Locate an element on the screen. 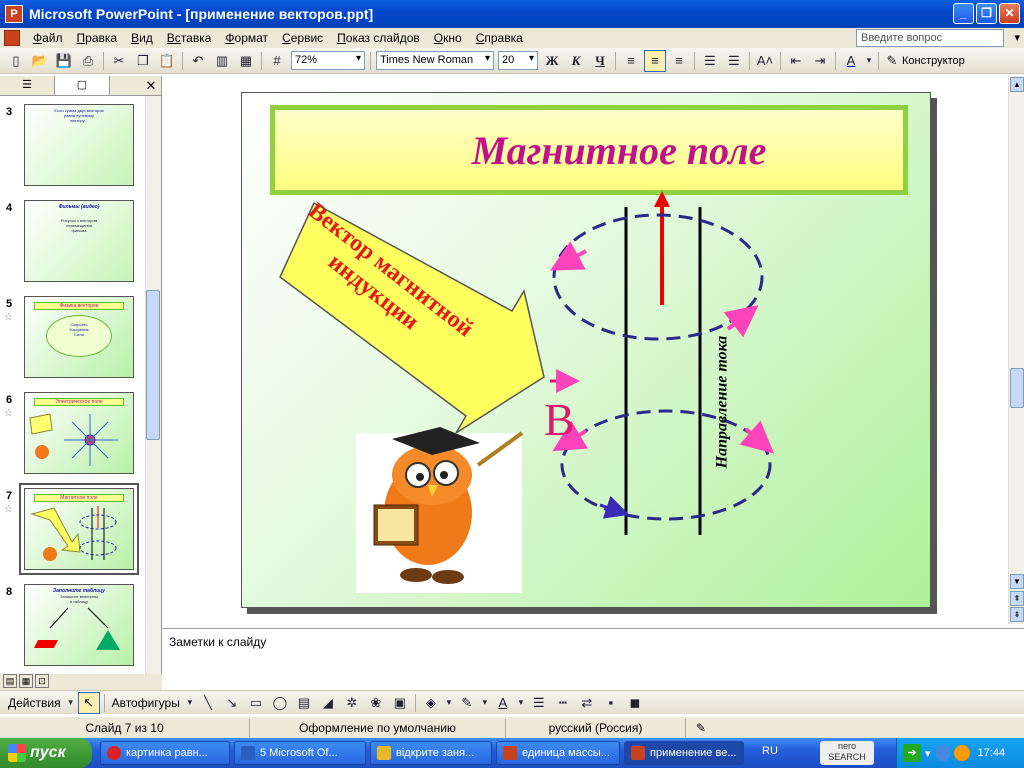 Image resolution: width=1024 pixels, height=768 pixels. powerpoint-app-icon: P is located at coordinates (14, 14).